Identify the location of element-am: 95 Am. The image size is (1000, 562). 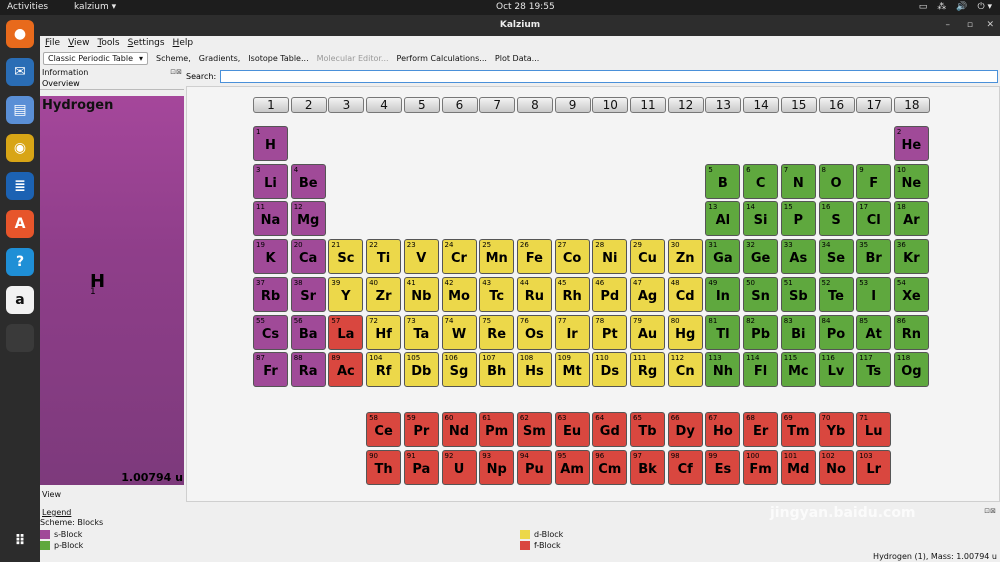
(572, 467).